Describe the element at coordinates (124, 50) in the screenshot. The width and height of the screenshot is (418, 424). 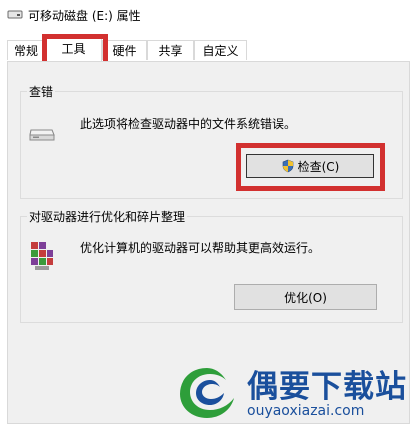
I see `tab-hardware: 硬件` at that location.